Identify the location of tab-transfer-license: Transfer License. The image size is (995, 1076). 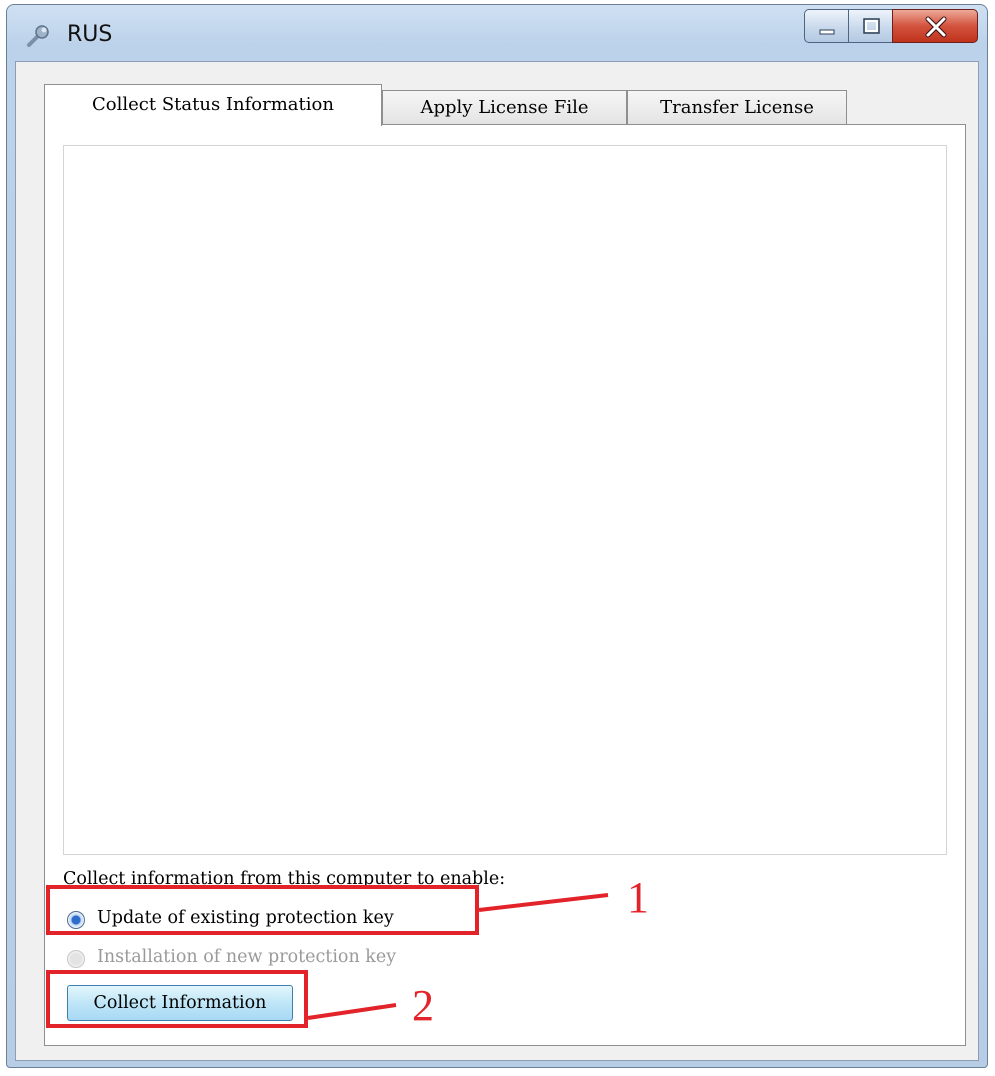
(737, 107).